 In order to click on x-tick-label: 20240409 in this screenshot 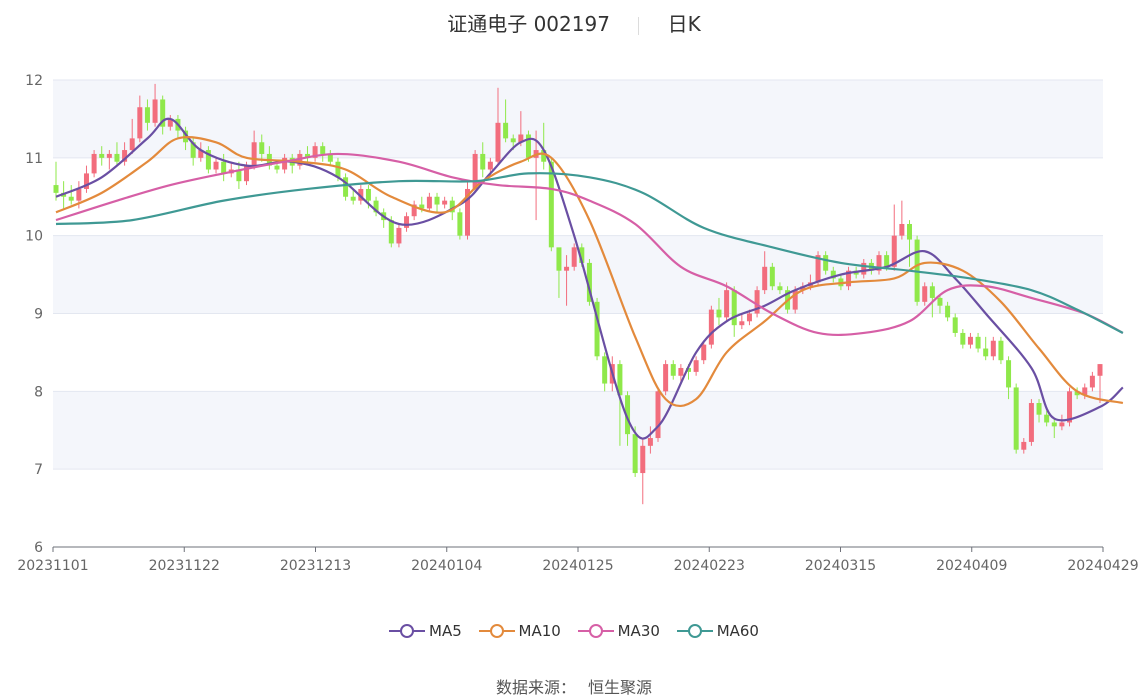, I will do `click(971, 566)`.